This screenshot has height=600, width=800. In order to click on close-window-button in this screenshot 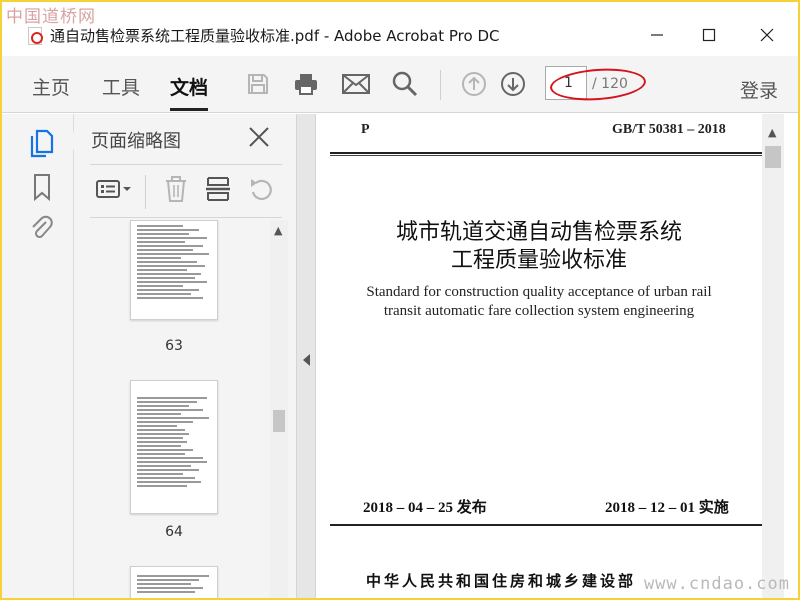, I will do `click(767, 35)`.